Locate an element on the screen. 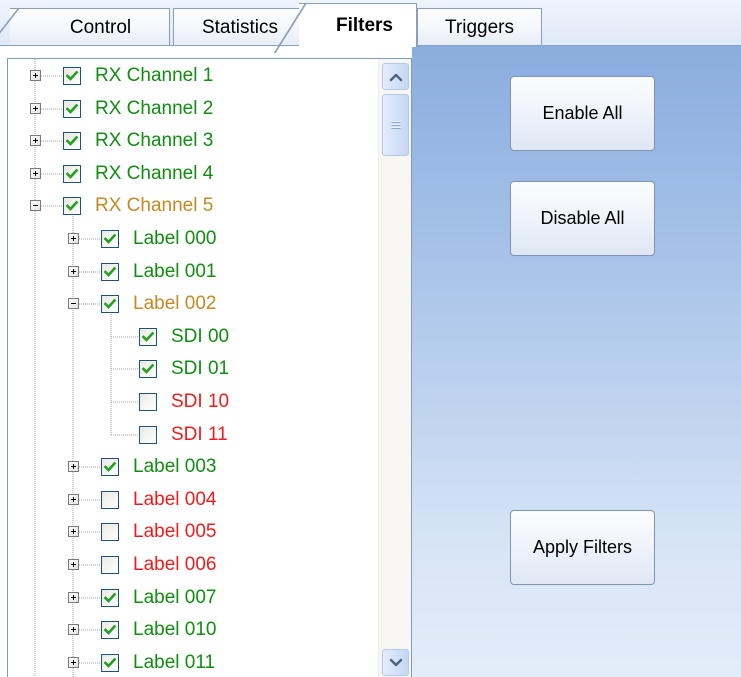 This screenshot has width=741, height=677. tree-node-label: SDI 00 is located at coordinates (200, 336).